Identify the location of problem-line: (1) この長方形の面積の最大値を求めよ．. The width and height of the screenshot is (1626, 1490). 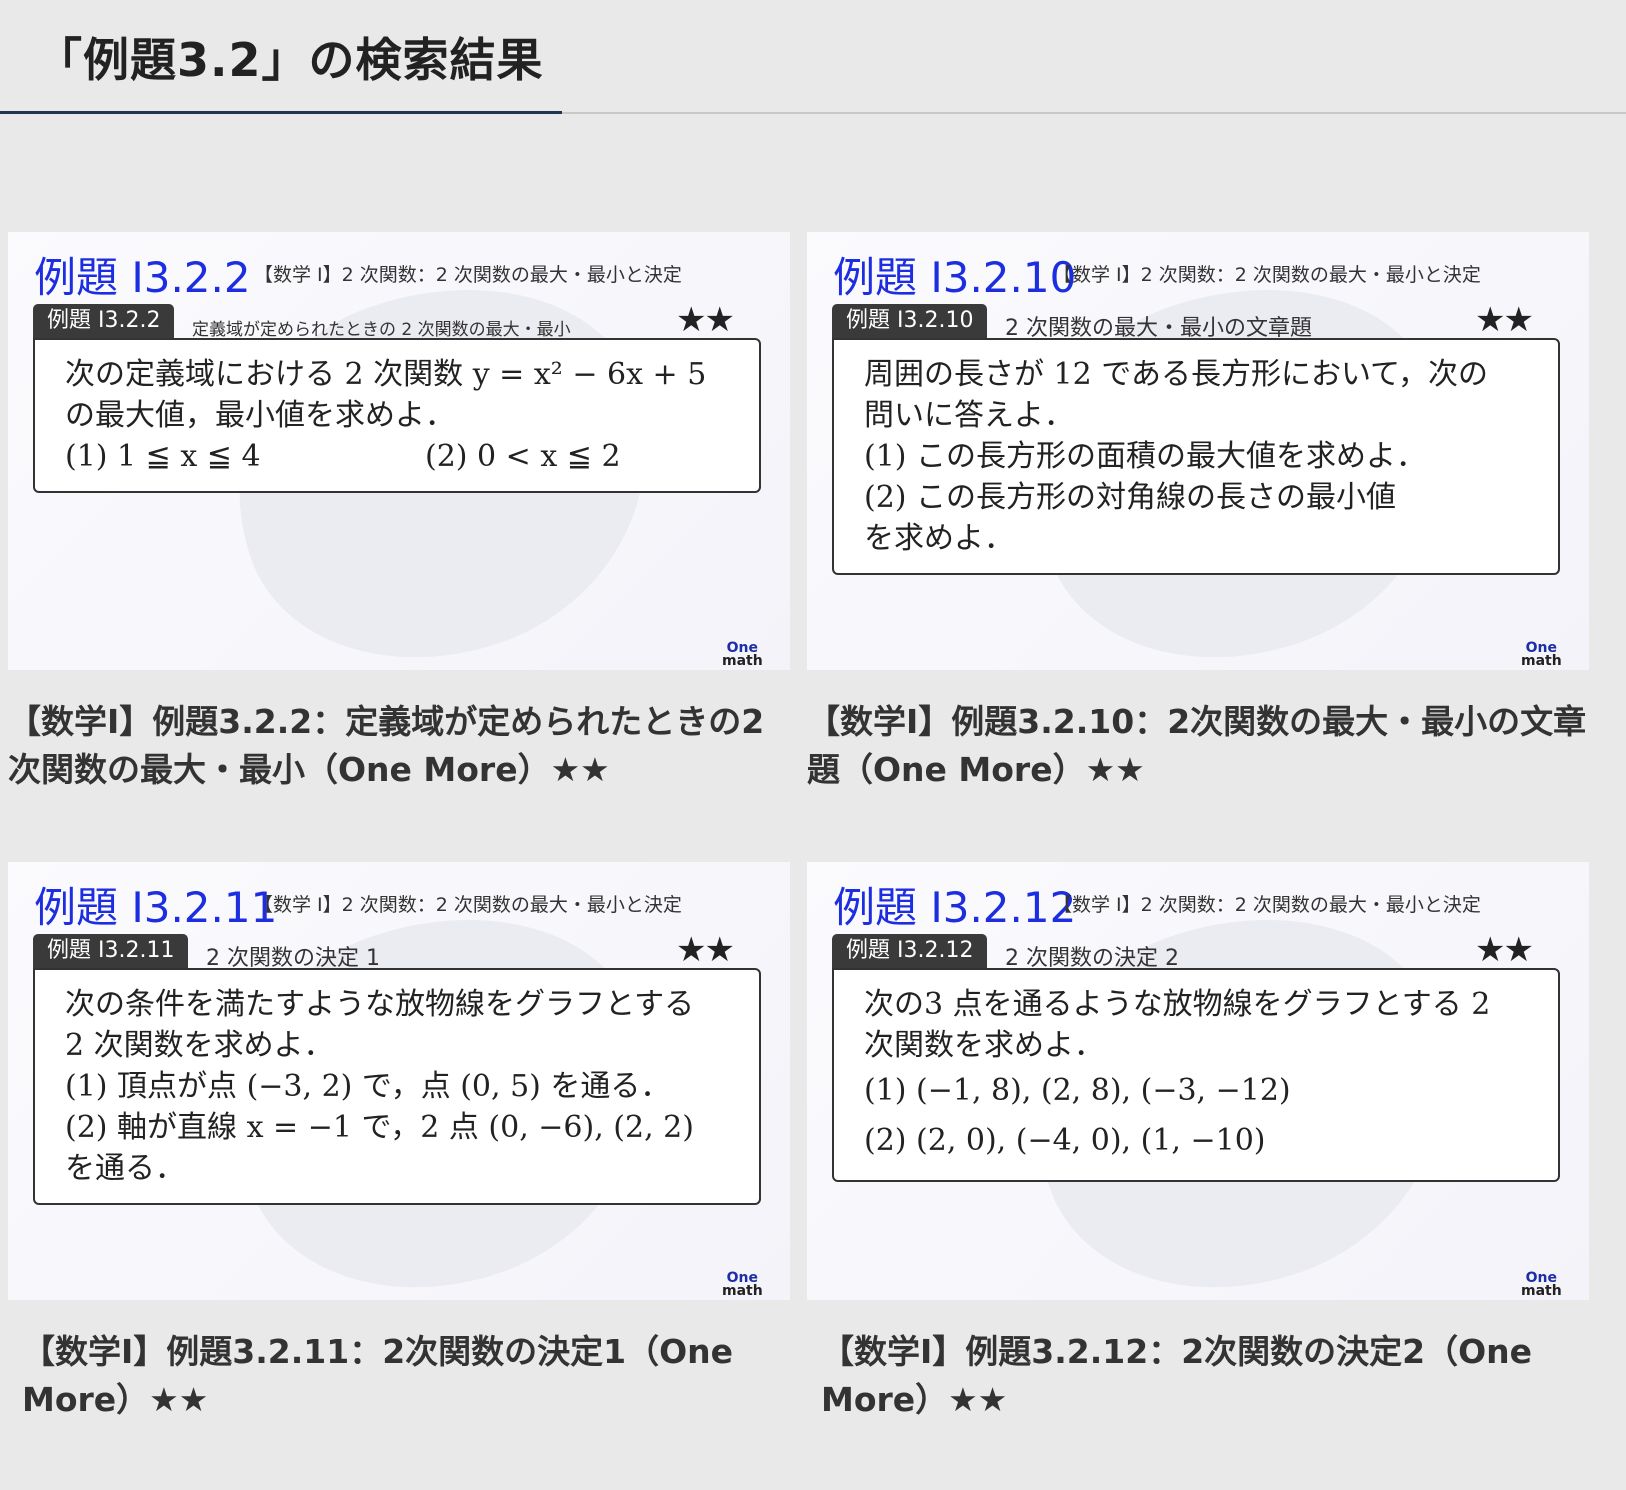
(1145, 456).